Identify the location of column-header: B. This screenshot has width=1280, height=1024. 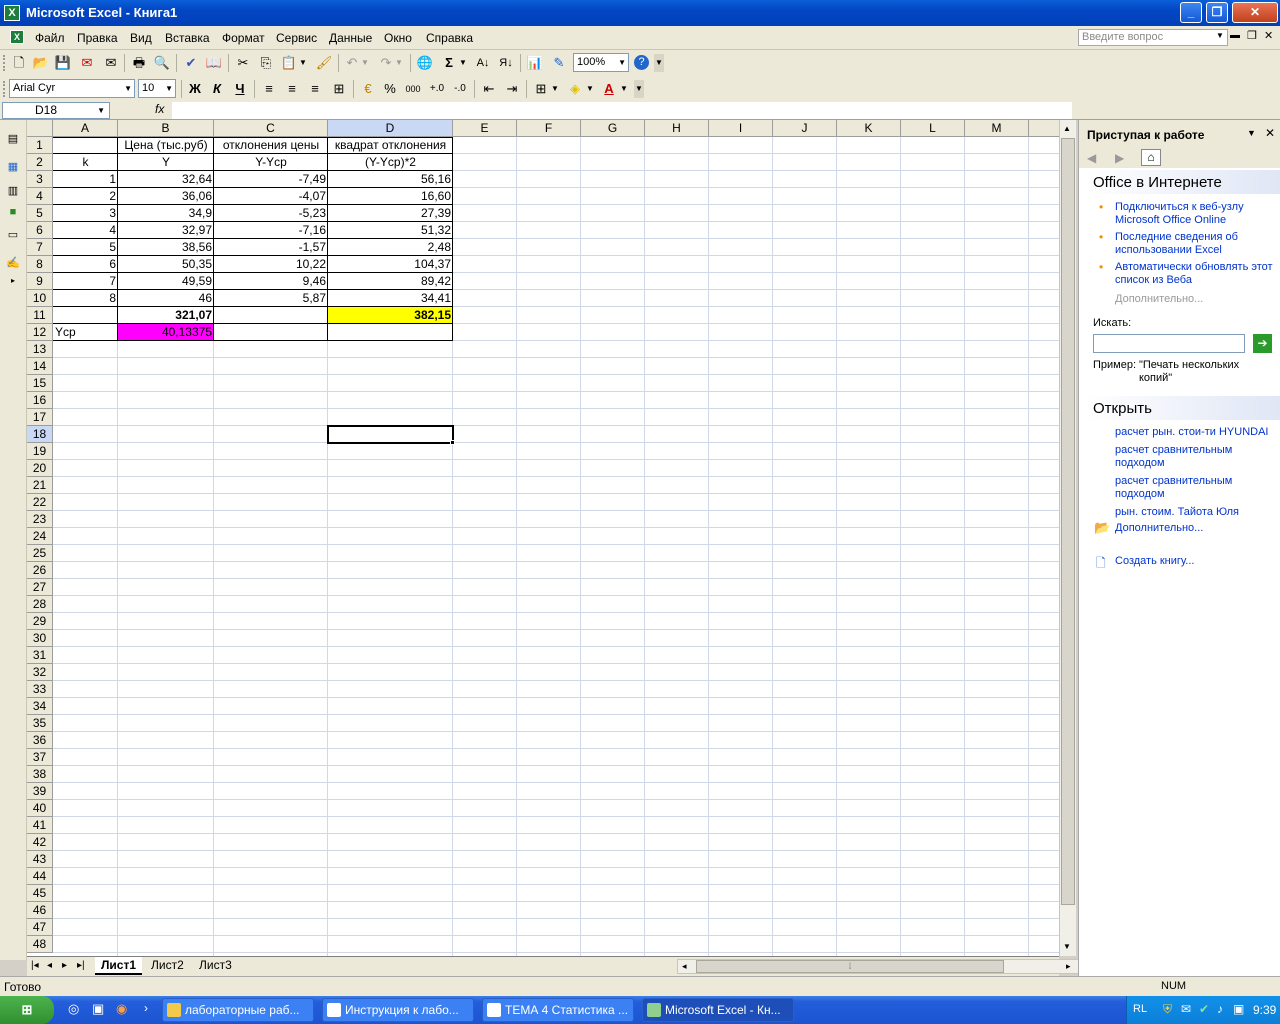
(166, 128).